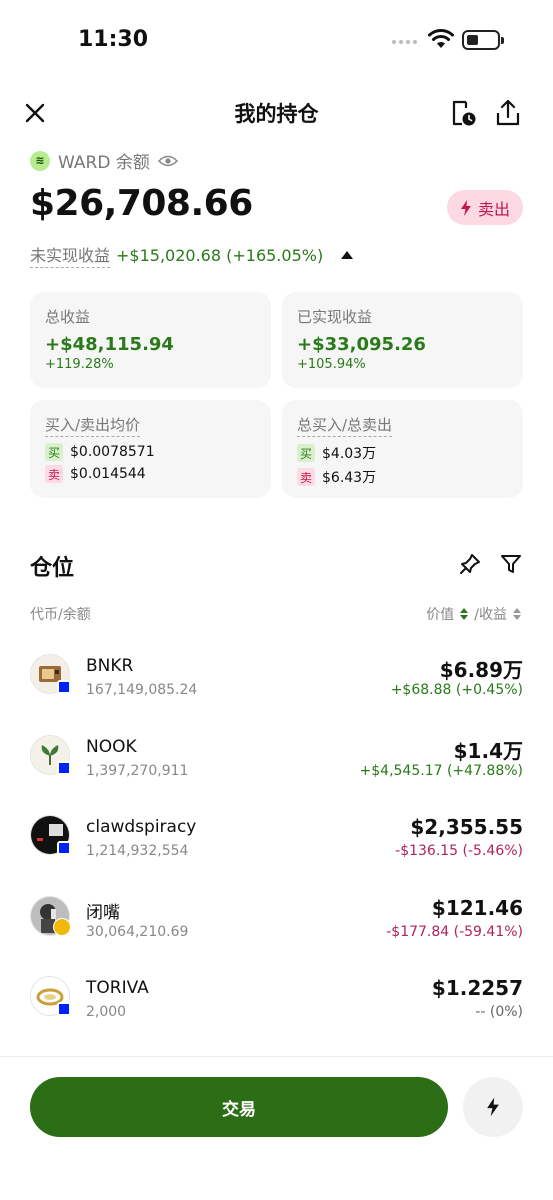 Image resolution: width=553 pixels, height=1200 pixels. Describe the element at coordinates (50, 916) in the screenshot. I see `bizui-avatar` at that location.